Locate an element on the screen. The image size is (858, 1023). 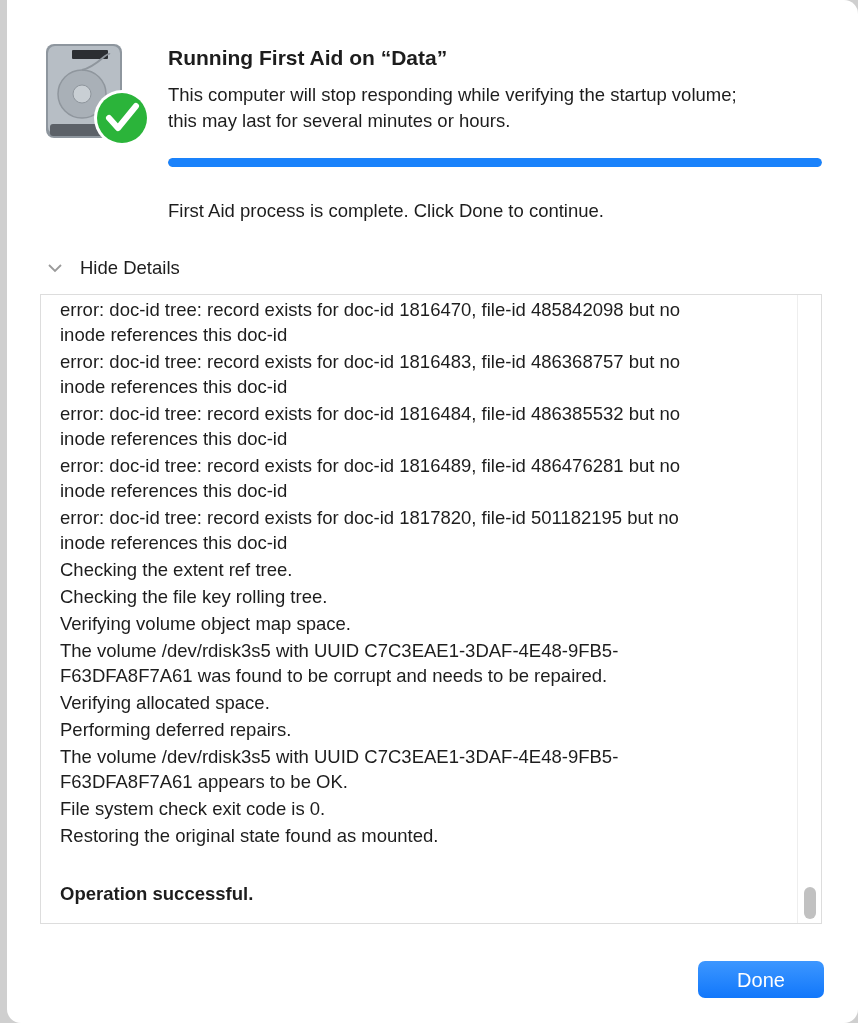
log-line: Checking the file key rolling tree. is located at coordinates (194, 597).